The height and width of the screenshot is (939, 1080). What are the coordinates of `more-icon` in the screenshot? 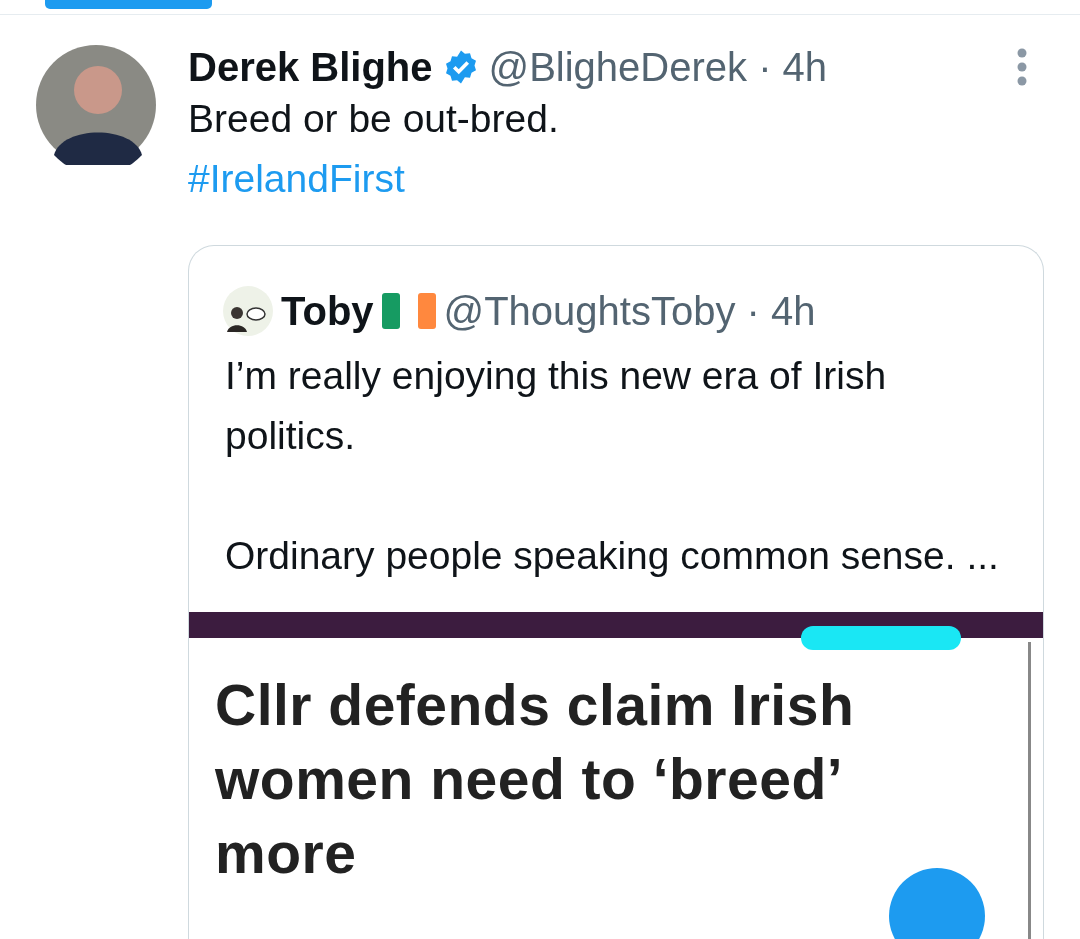 It's located at (1022, 67).